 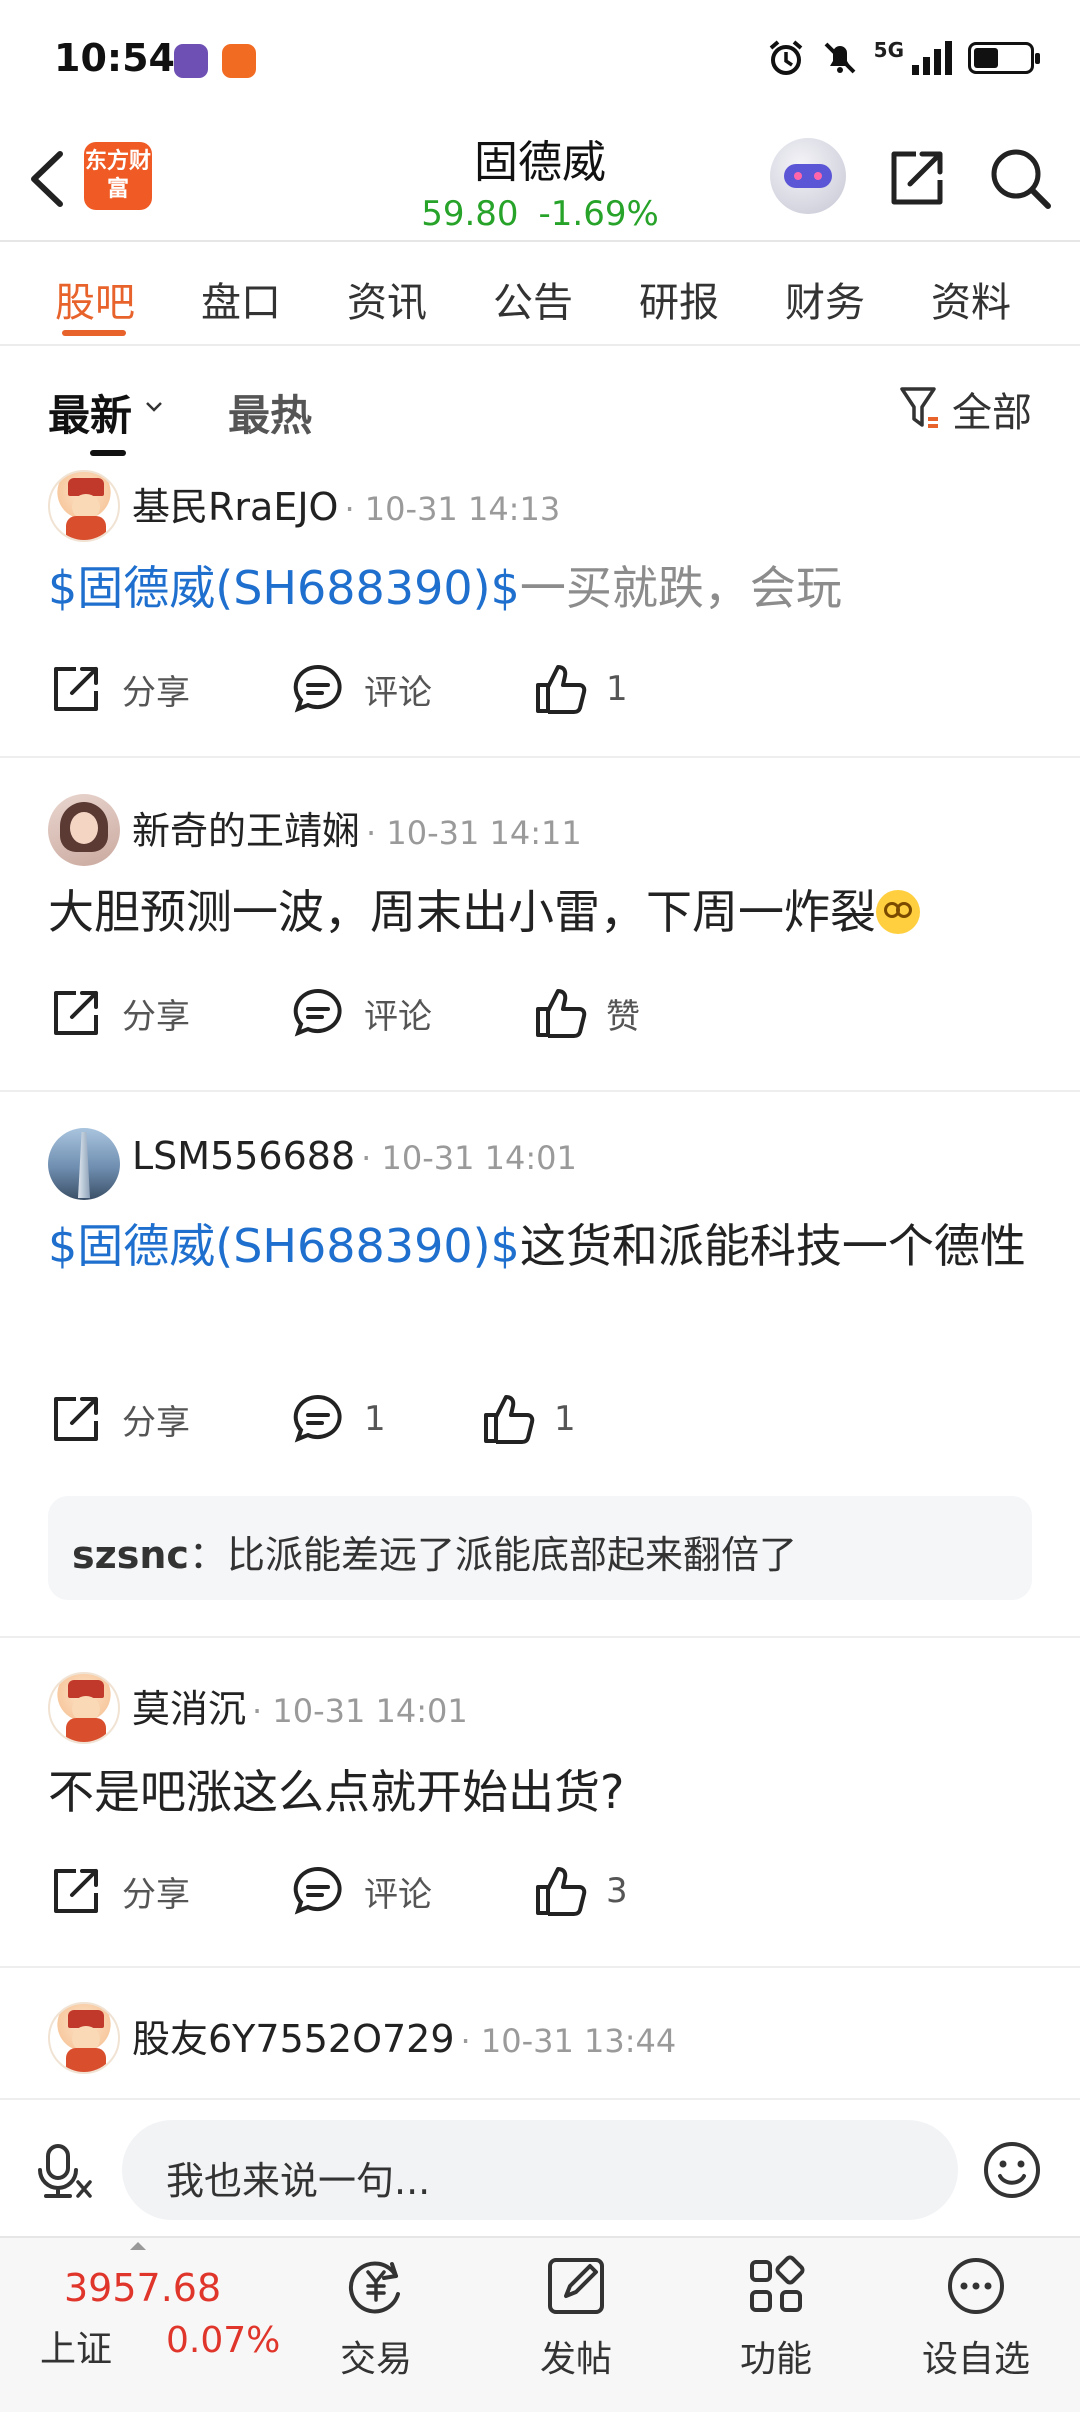 What do you see at coordinates (398, 1016) in the screenshot?
I see `comment-count: 评论` at bounding box center [398, 1016].